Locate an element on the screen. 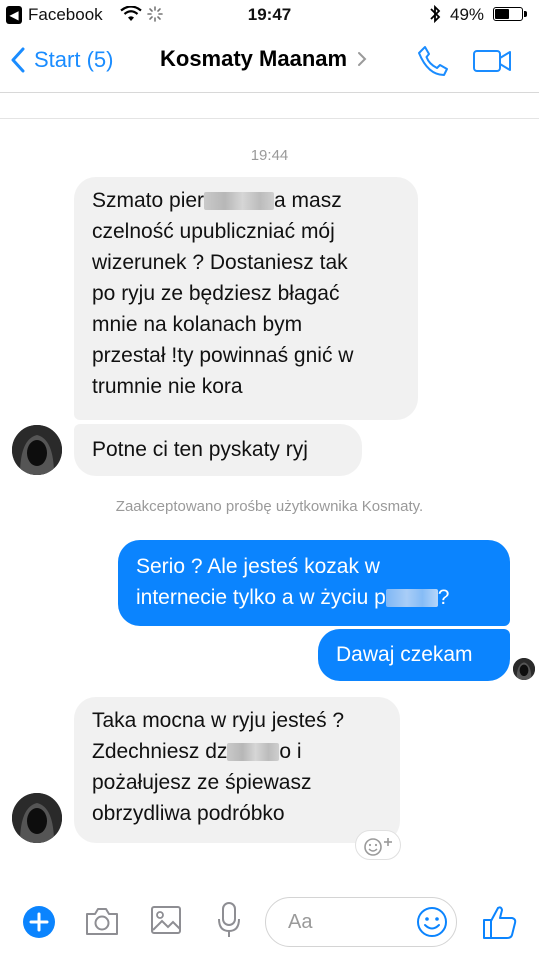 This screenshot has height=960, width=539. message-text: Serio ? Ale jesteś kozak w is located at coordinates (258, 566).